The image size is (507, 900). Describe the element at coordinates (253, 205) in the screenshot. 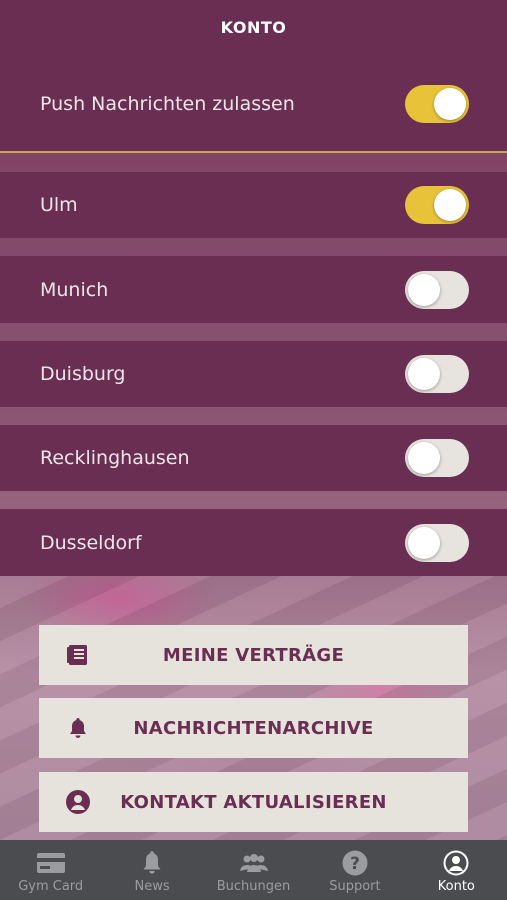

I see `location-row-ulm: Ulm` at that location.